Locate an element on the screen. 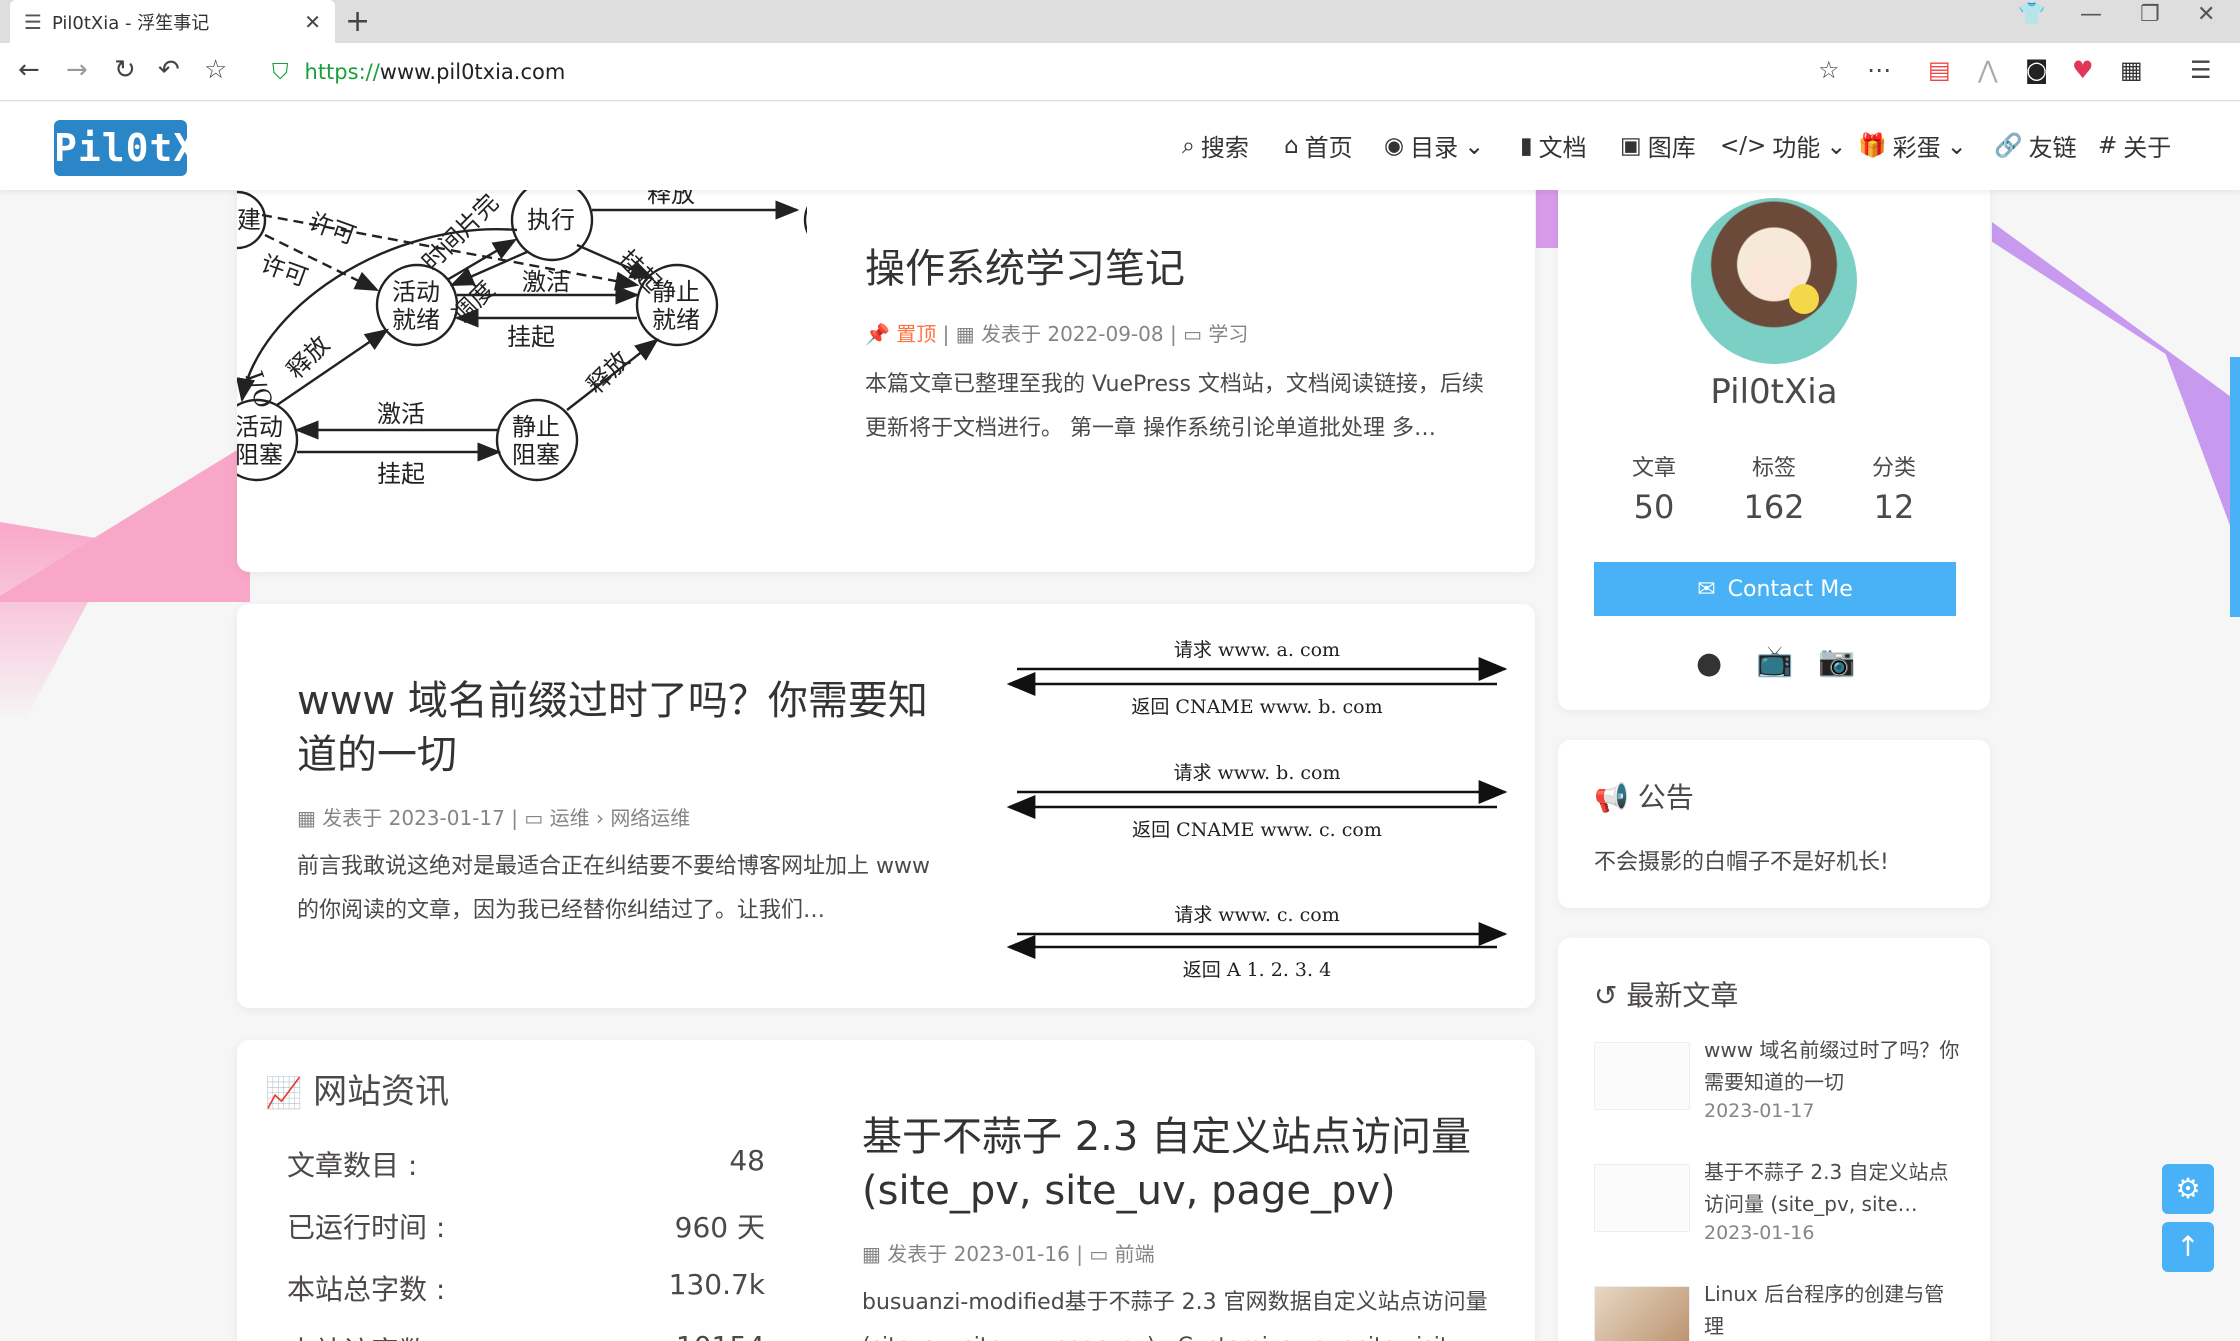 Image resolution: width=2240 pixels, height=1341 pixels. menu-label: 图库 is located at coordinates (1671, 148).